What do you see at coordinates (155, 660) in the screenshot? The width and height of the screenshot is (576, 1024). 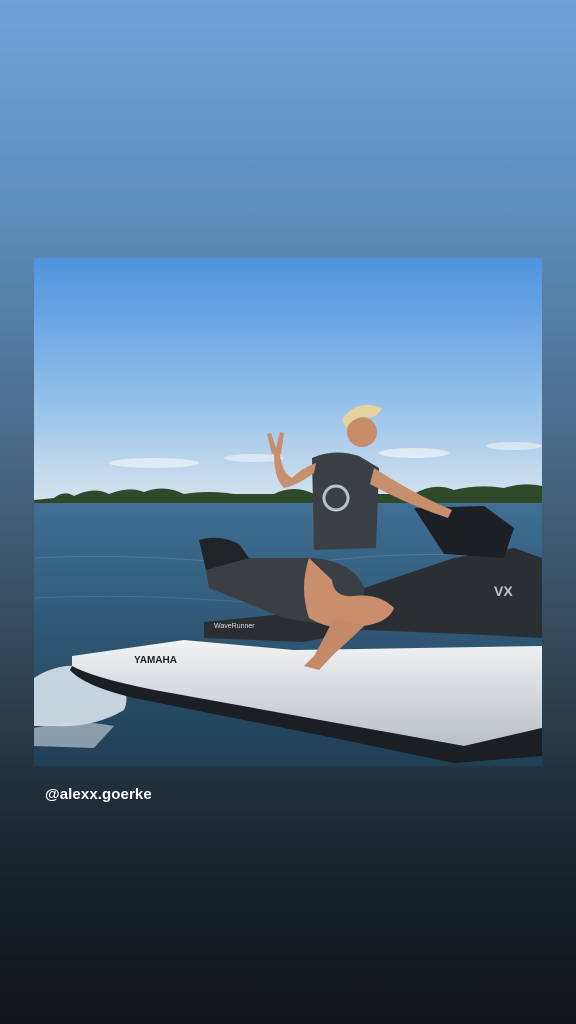 I see `brand-text: YAMAHA` at bounding box center [155, 660].